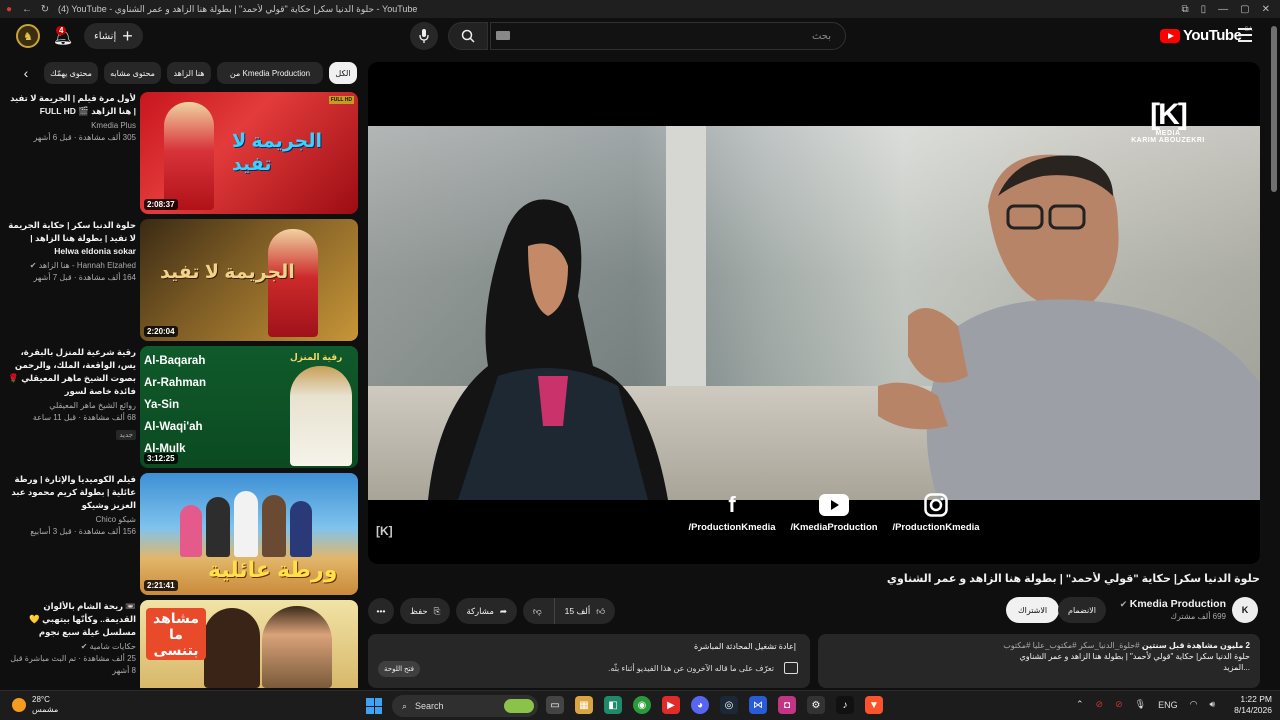  Describe the element at coordinates (176, 634) in the screenshot. I see `thumbnail-title: مشاهد ما بتنسى` at that location.